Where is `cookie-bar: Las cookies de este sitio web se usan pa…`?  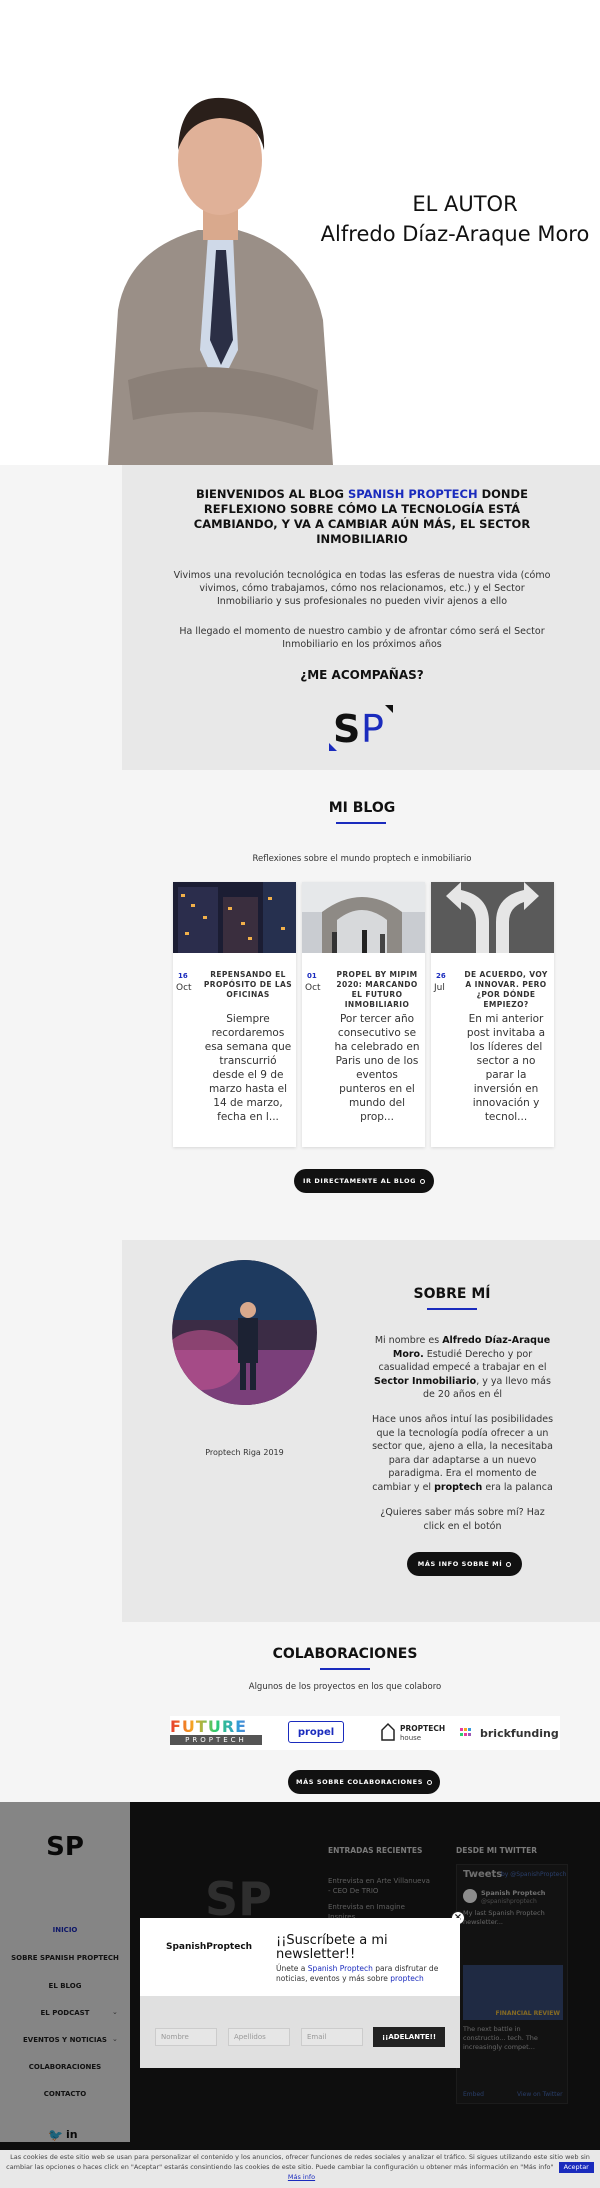 cookie-bar: Las cookies de este sitio web se usan pa… is located at coordinates (300, 2169).